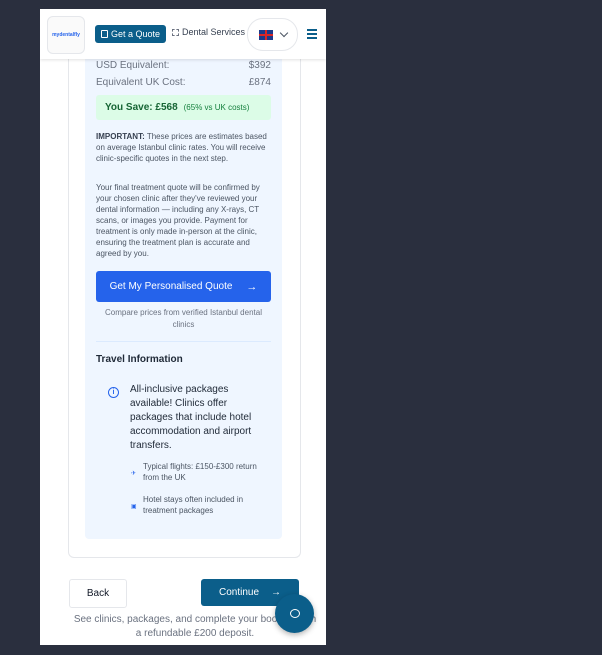 Image resolution: width=602 pixels, height=655 pixels. What do you see at coordinates (135, 34) in the screenshot?
I see `get-a-quote-label: Get a Quote` at bounding box center [135, 34].